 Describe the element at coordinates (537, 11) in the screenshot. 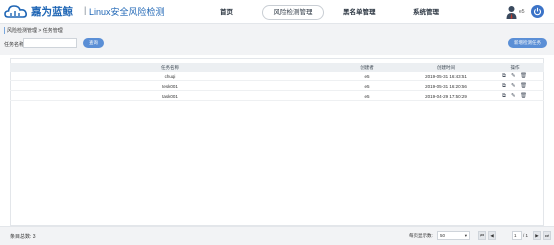

I see `power-icon` at that location.